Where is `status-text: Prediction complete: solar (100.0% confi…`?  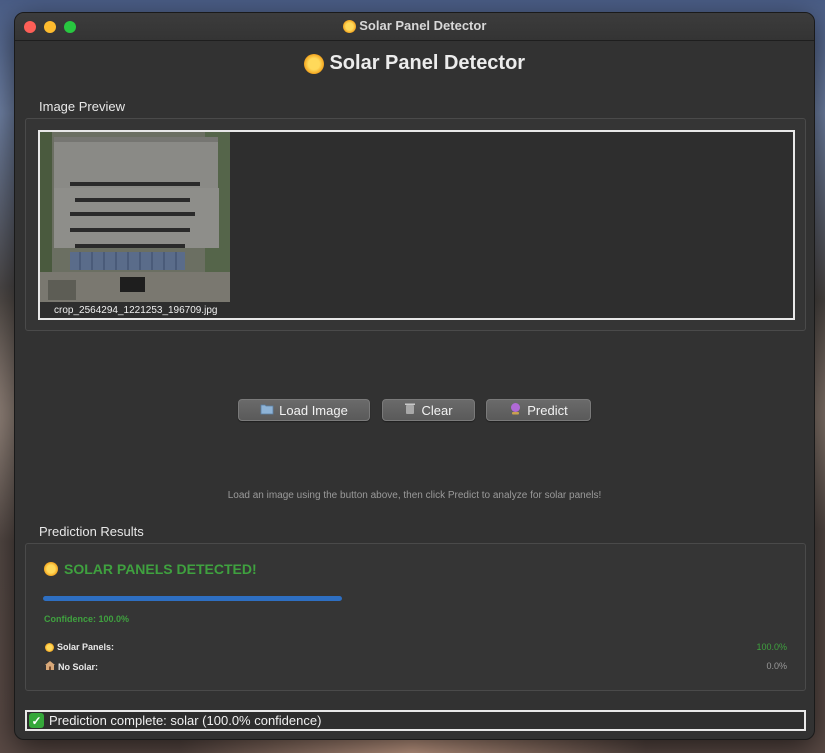
status-text: Prediction complete: solar (100.0% confi… is located at coordinates (185, 720).